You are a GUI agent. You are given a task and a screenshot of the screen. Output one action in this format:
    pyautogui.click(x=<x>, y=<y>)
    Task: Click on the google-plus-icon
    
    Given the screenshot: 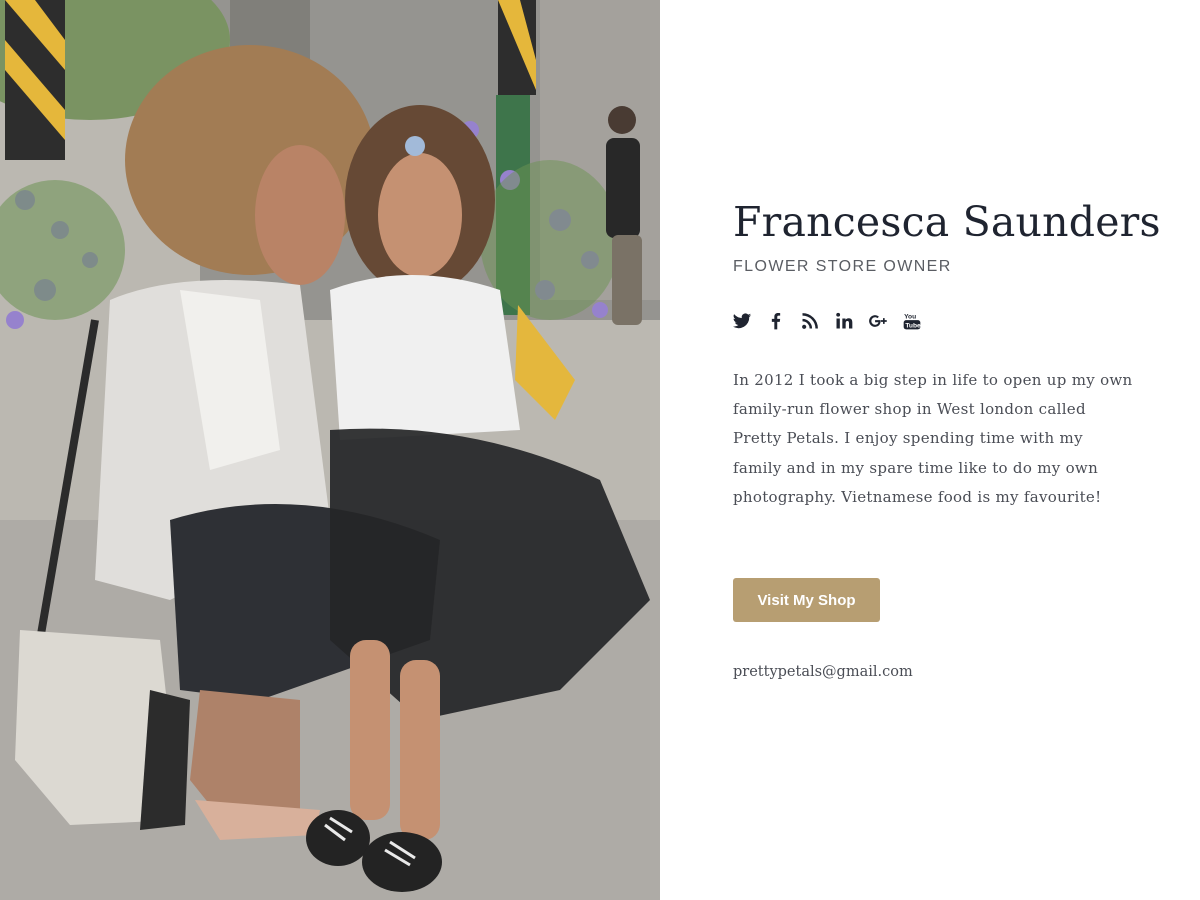 What is the action you would take?
    pyautogui.click(x=878, y=321)
    